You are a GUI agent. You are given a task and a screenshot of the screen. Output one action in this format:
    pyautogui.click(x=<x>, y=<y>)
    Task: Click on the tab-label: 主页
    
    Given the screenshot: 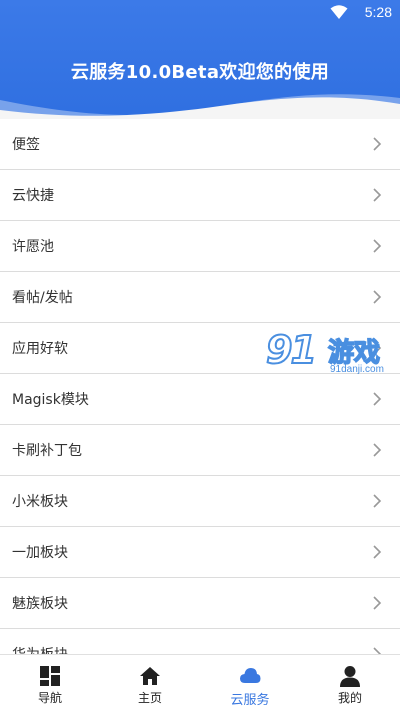 What is the action you would take?
    pyautogui.click(x=149, y=698)
    